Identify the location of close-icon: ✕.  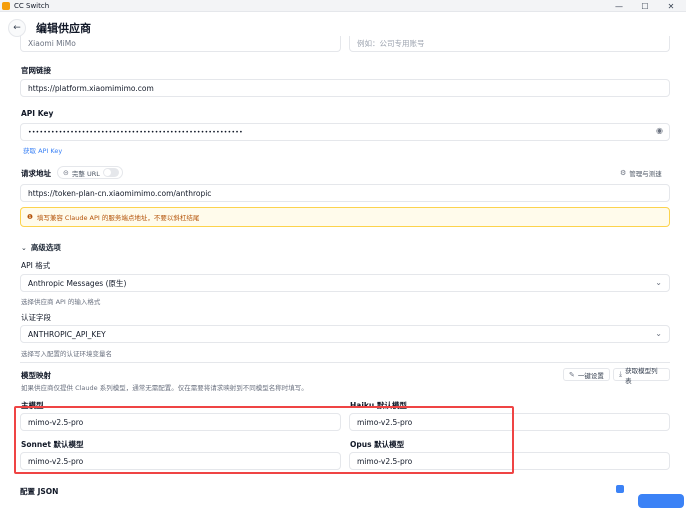
(671, 6).